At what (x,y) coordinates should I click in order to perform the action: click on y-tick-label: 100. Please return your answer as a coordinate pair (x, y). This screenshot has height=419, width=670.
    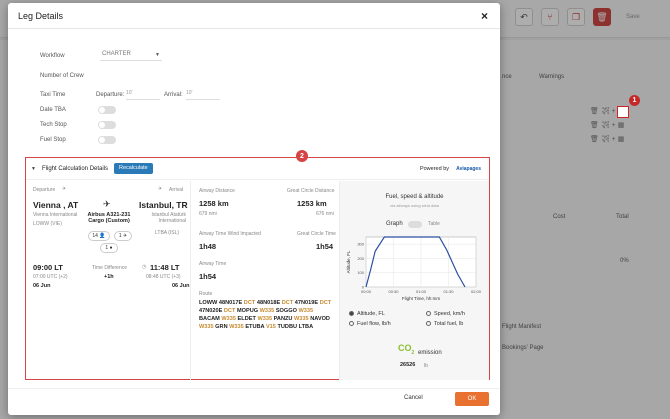
    Looking at the image, I should click on (360, 272).